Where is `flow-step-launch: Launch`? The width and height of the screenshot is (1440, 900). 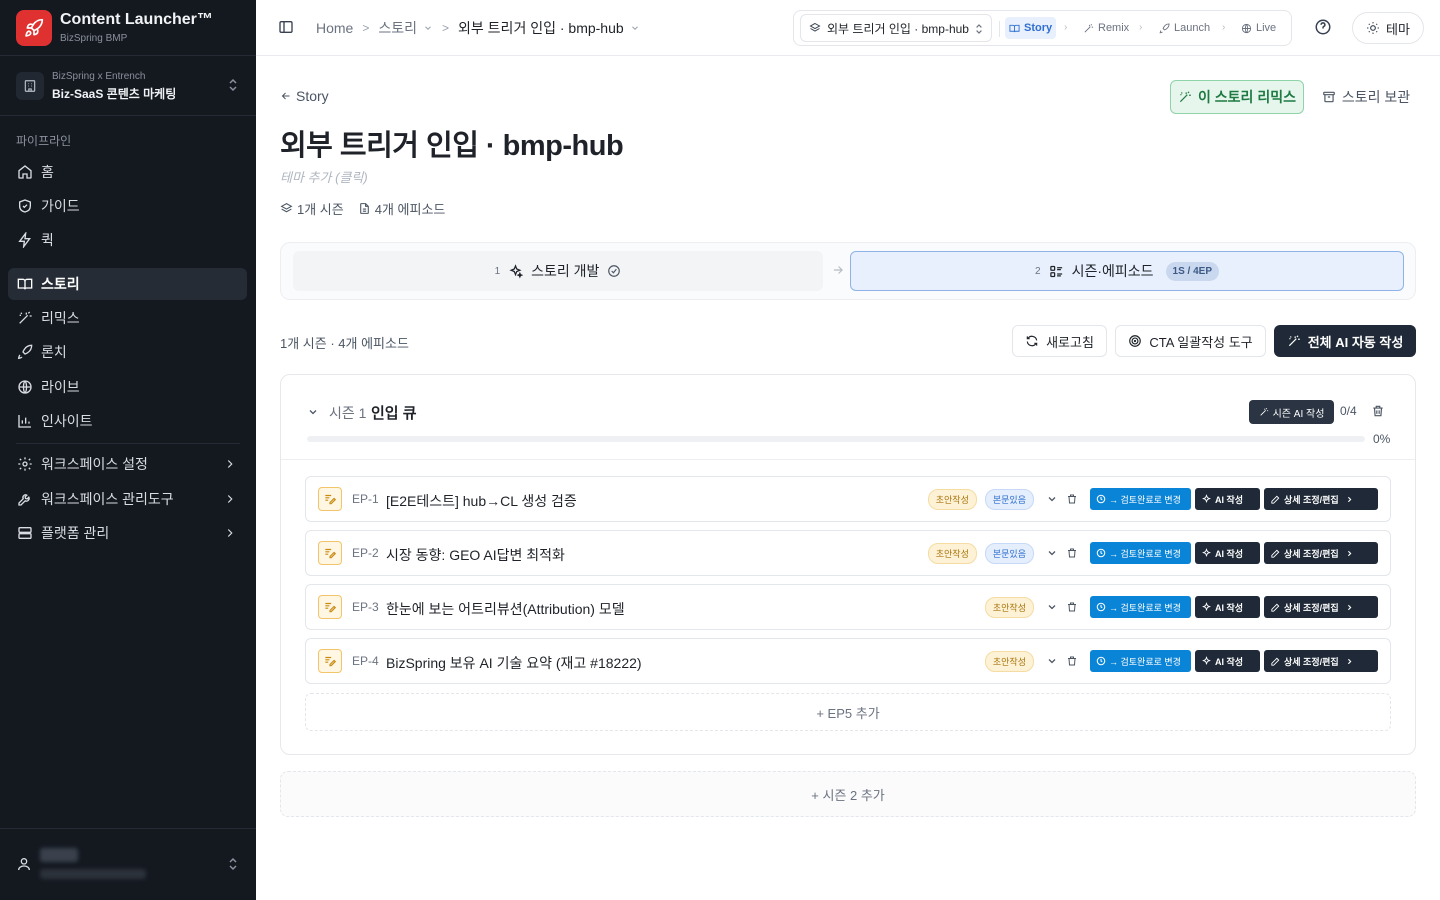 flow-step-launch: Launch is located at coordinates (1184, 28).